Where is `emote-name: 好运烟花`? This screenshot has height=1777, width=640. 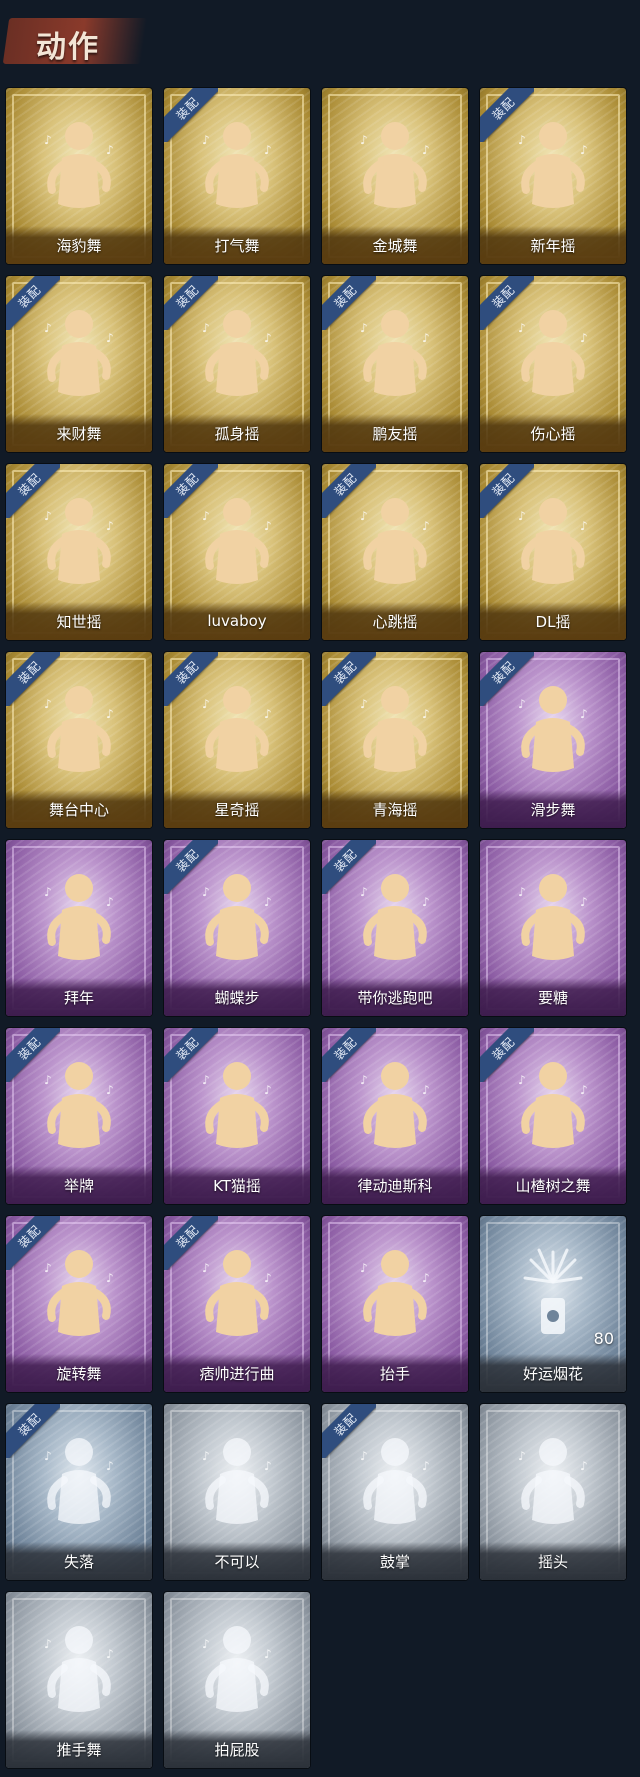
emote-name: 好运烟花 is located at coordinates (553, 1373).